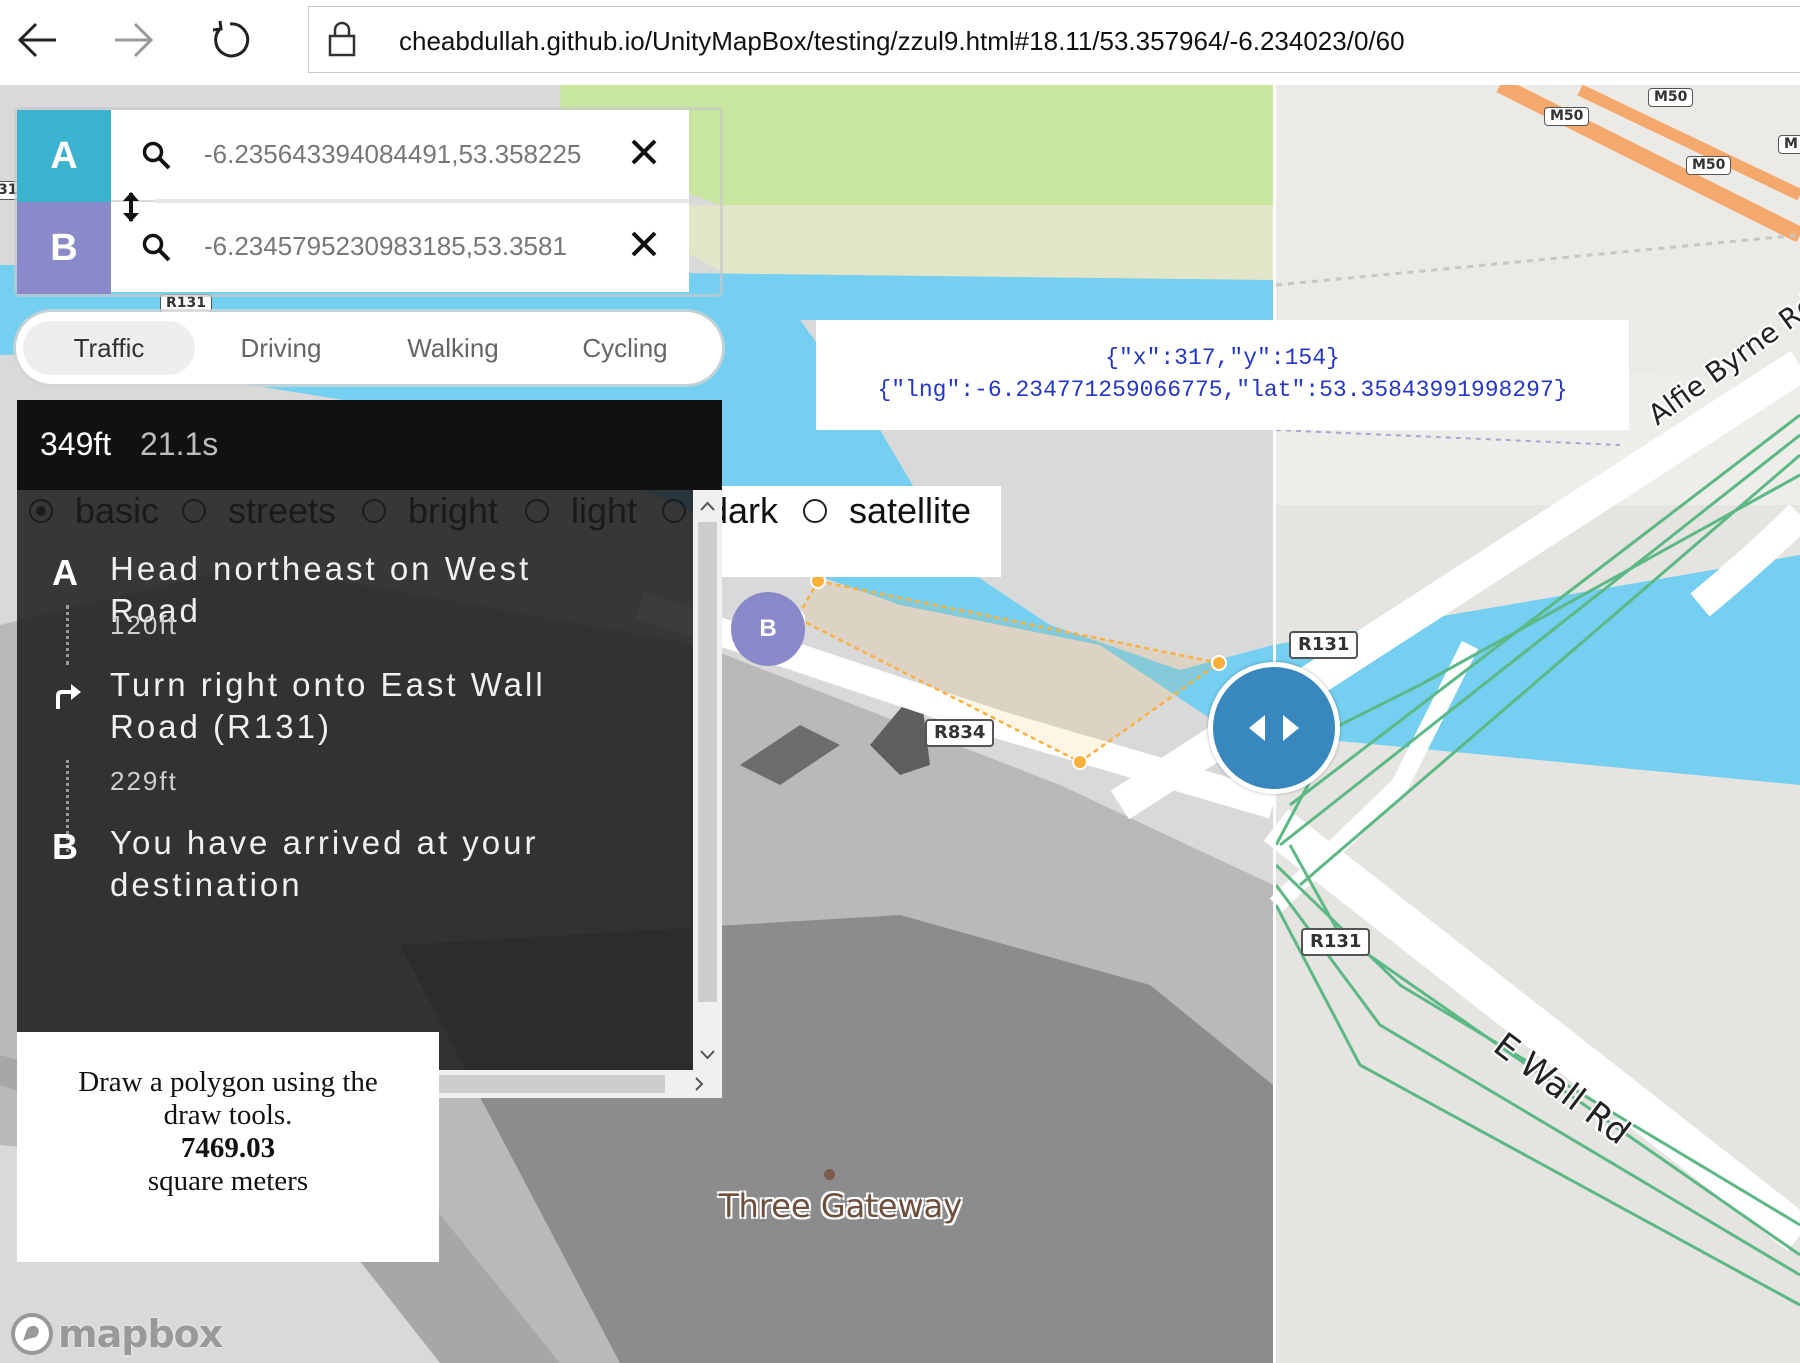 The image size is (1800, 1363). What do you see at coordinates (406, 154) in the screenshot?
I see `origin-value: -6.235643394084491,53.358225` at bounding box center [406, 154].